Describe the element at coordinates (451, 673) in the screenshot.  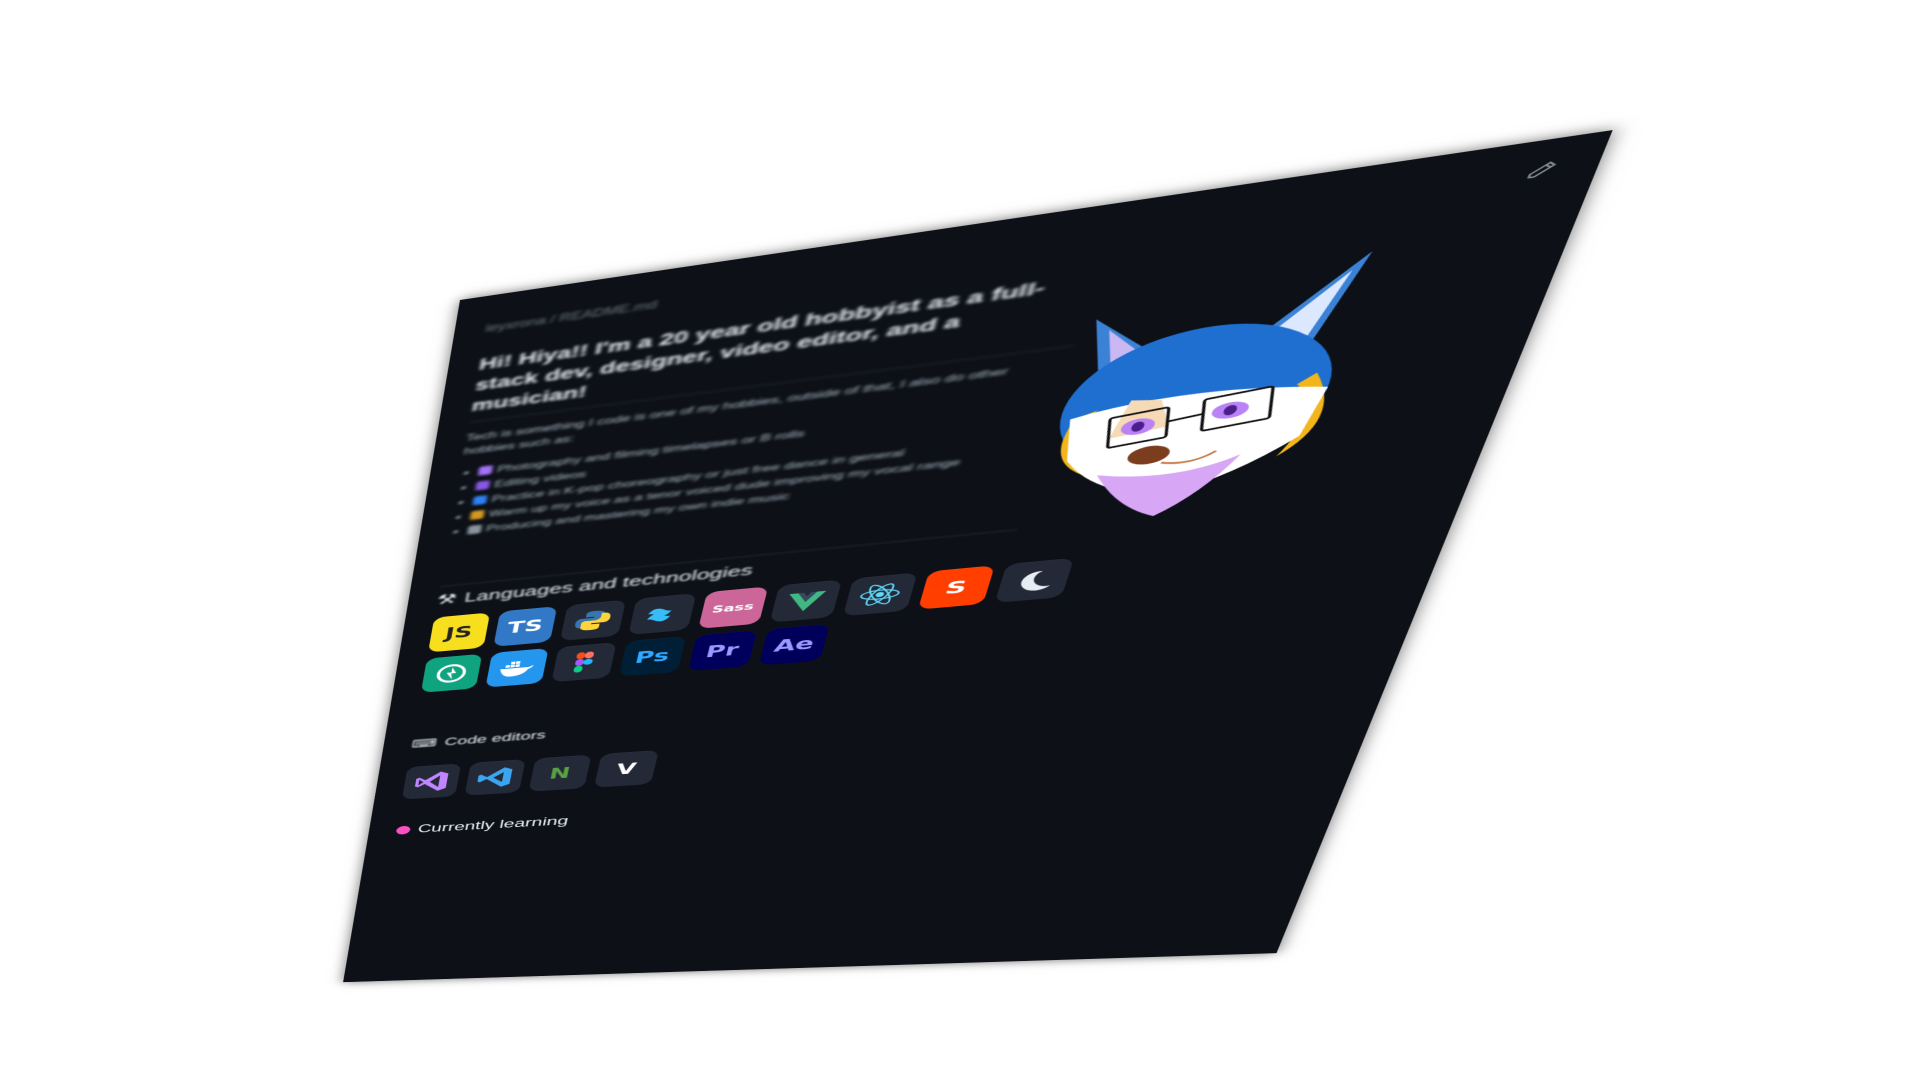
I see `openai-icon` at that location.